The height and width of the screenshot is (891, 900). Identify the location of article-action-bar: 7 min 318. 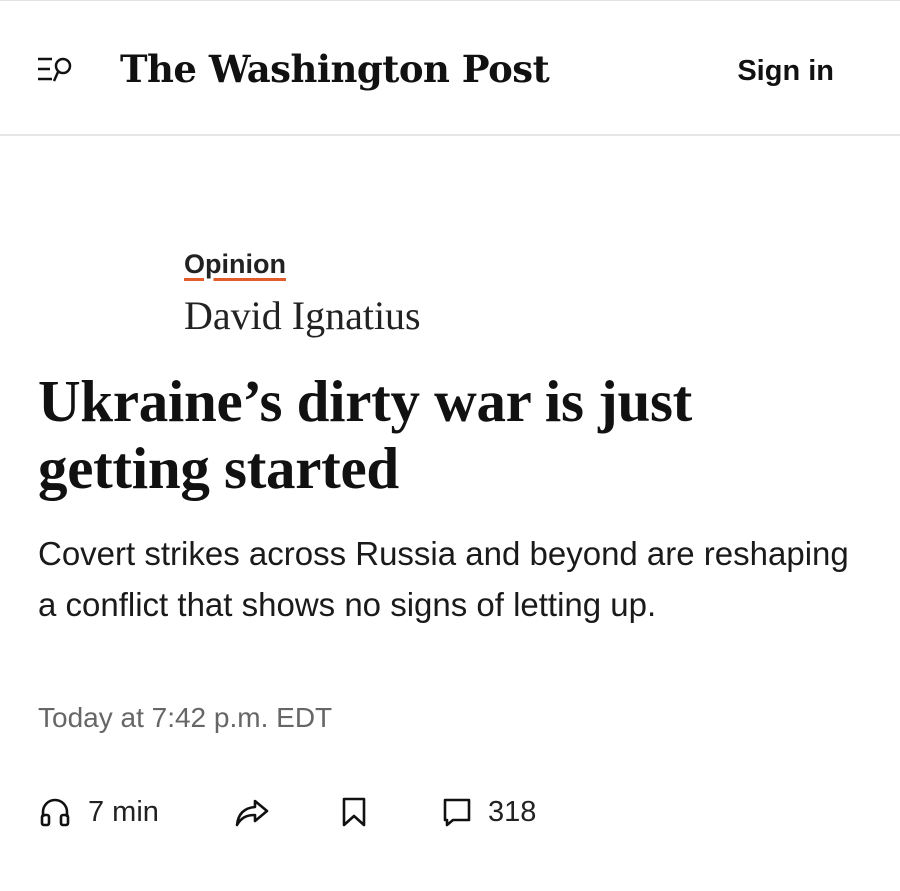
(458, 812).